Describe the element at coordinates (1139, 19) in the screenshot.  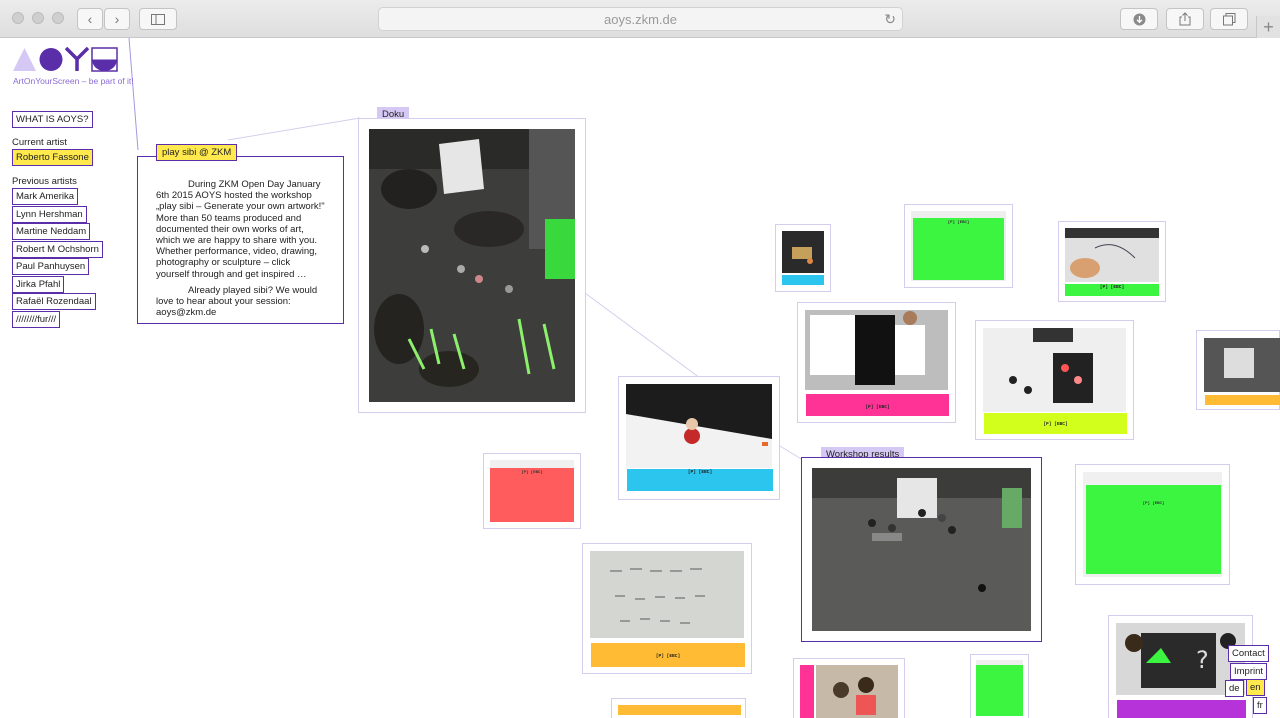
I see `download-icon` at that location.